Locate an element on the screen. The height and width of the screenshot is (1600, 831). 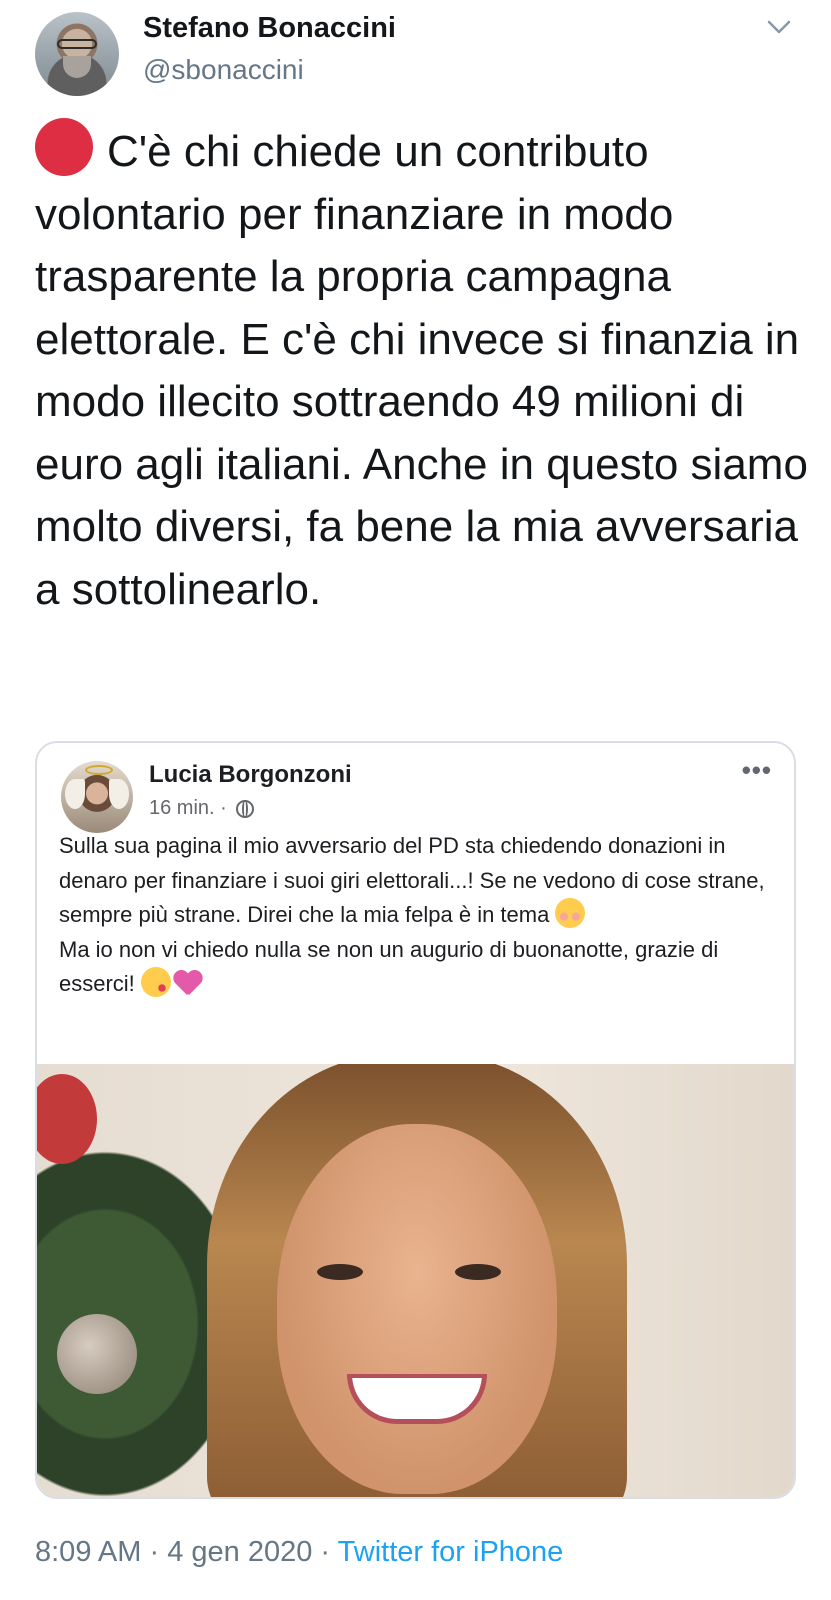
wing-left is located at coordinates (75, 794).